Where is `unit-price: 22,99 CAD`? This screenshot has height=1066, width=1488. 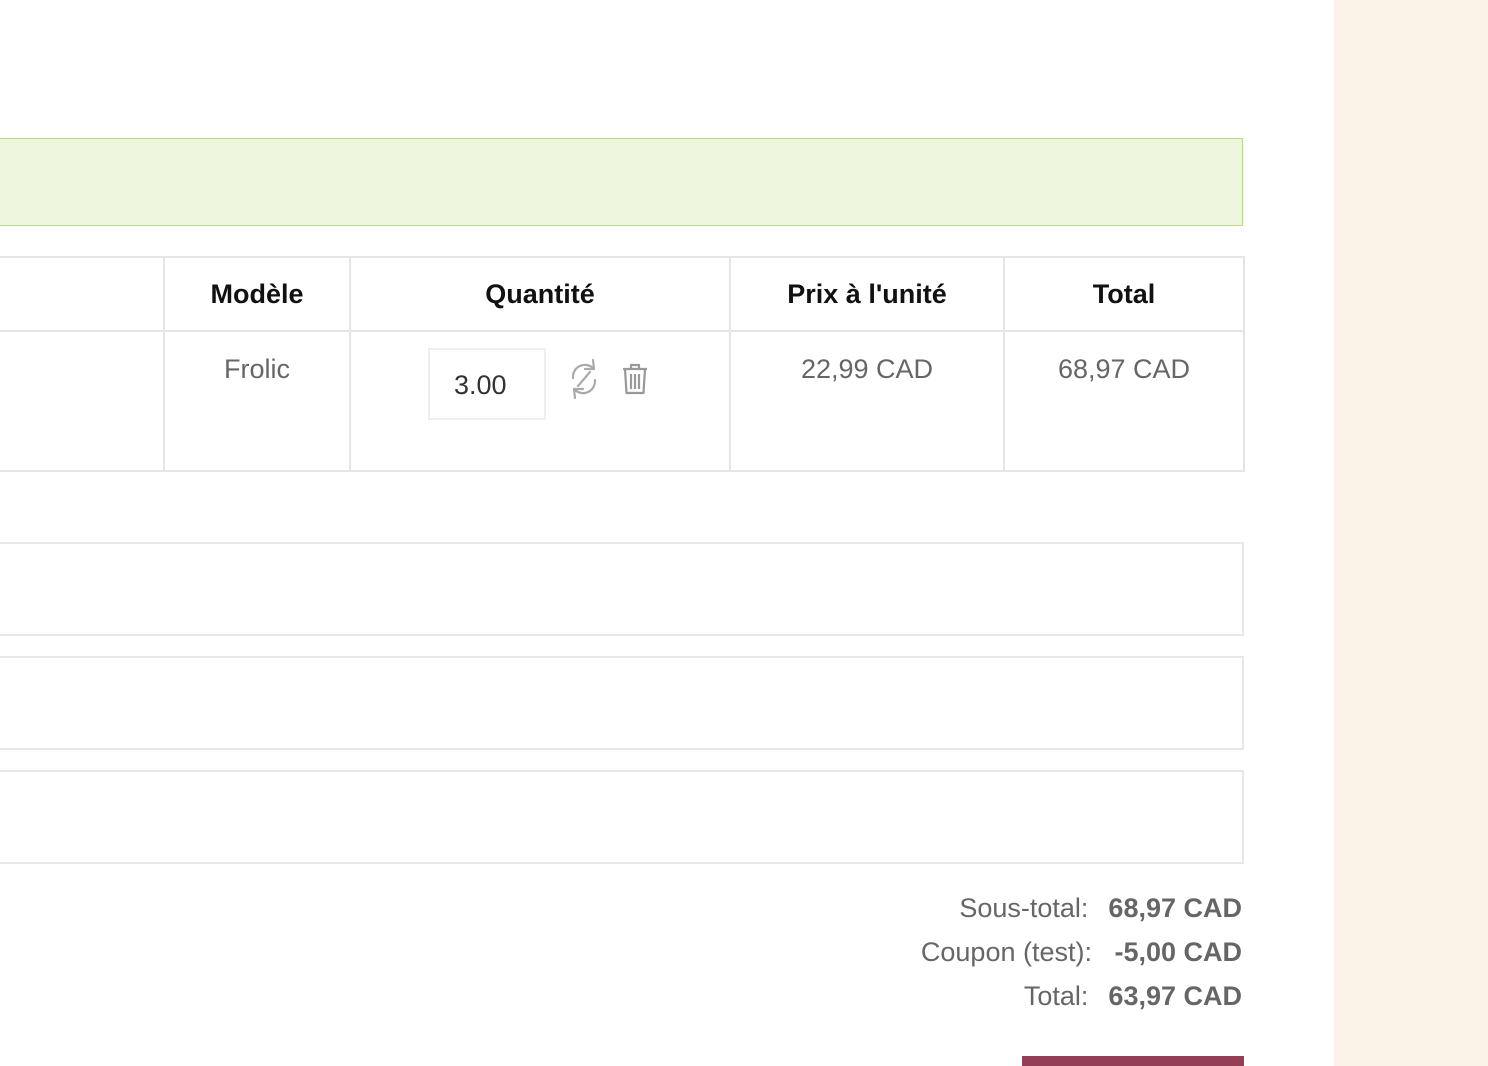
unit-price: 22,99 CAD is located at coordinates (867, 369).